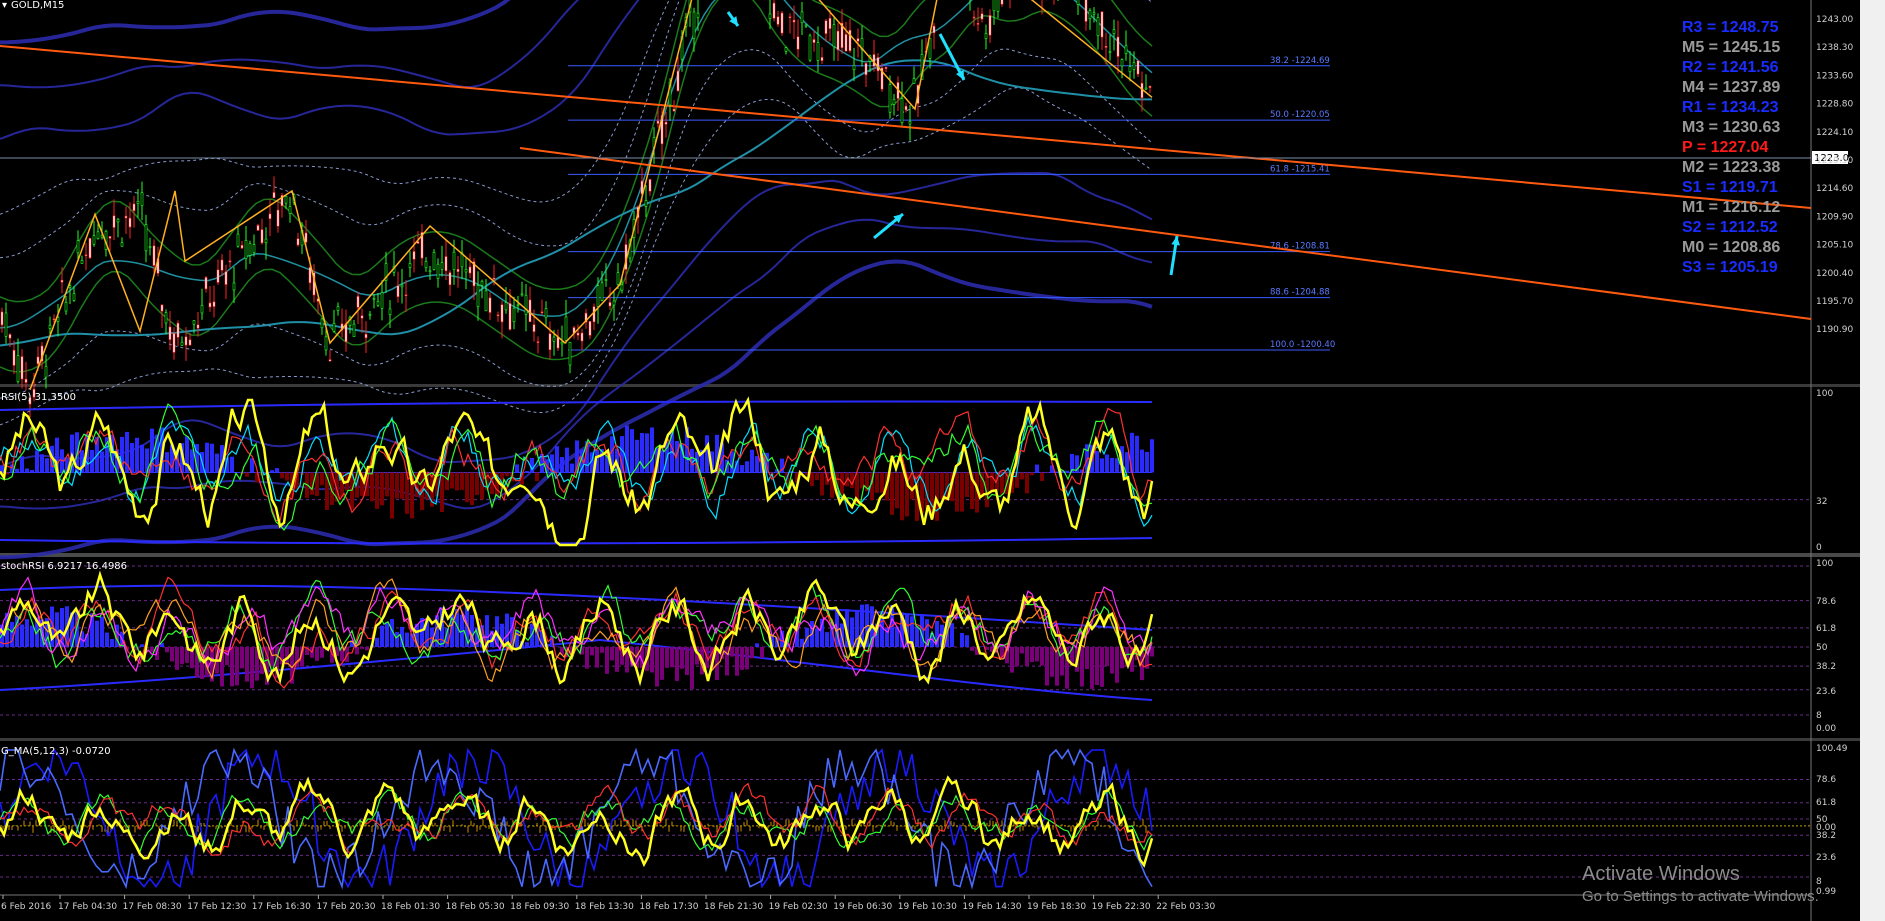 This screenshot has height=921, width=1885. What do you see at coordinates (4, 5) in the screenshot?
I see `main-title-marker: ▾` at bounding box center [4, 5].